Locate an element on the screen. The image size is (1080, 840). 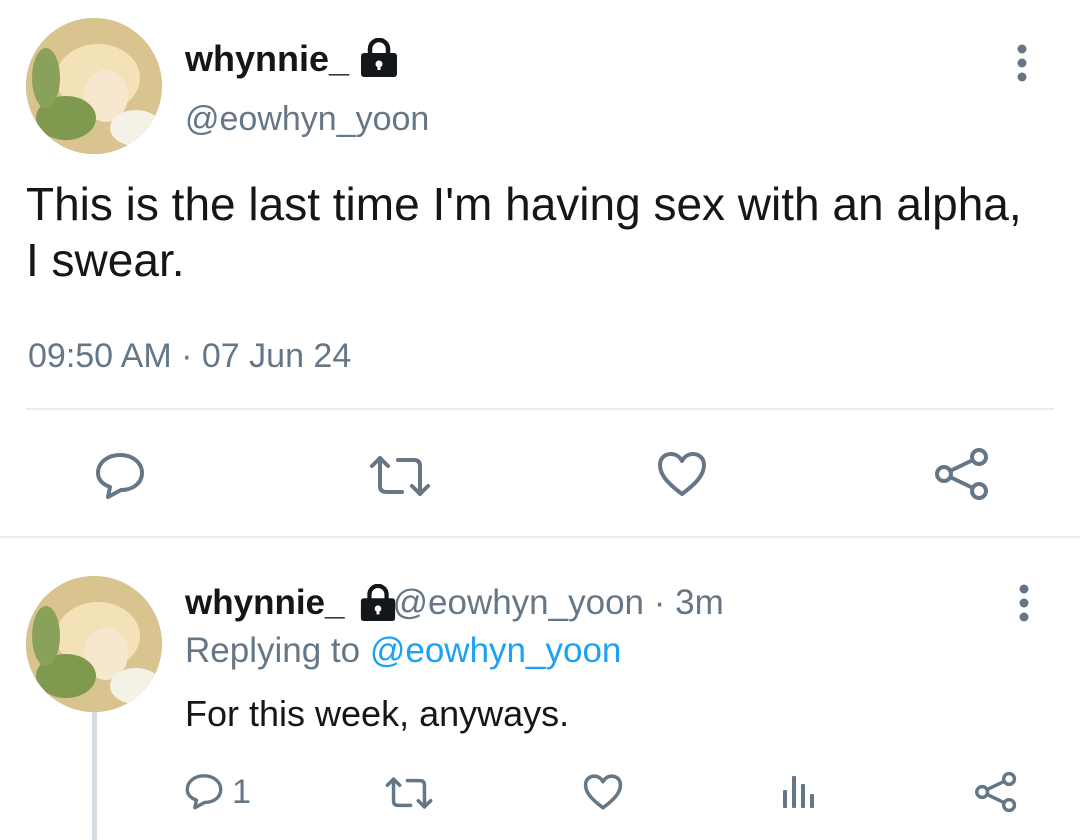
main-timestamp: 09:50 AM · 07 Jun 24 is located at coordinates (189, 356).